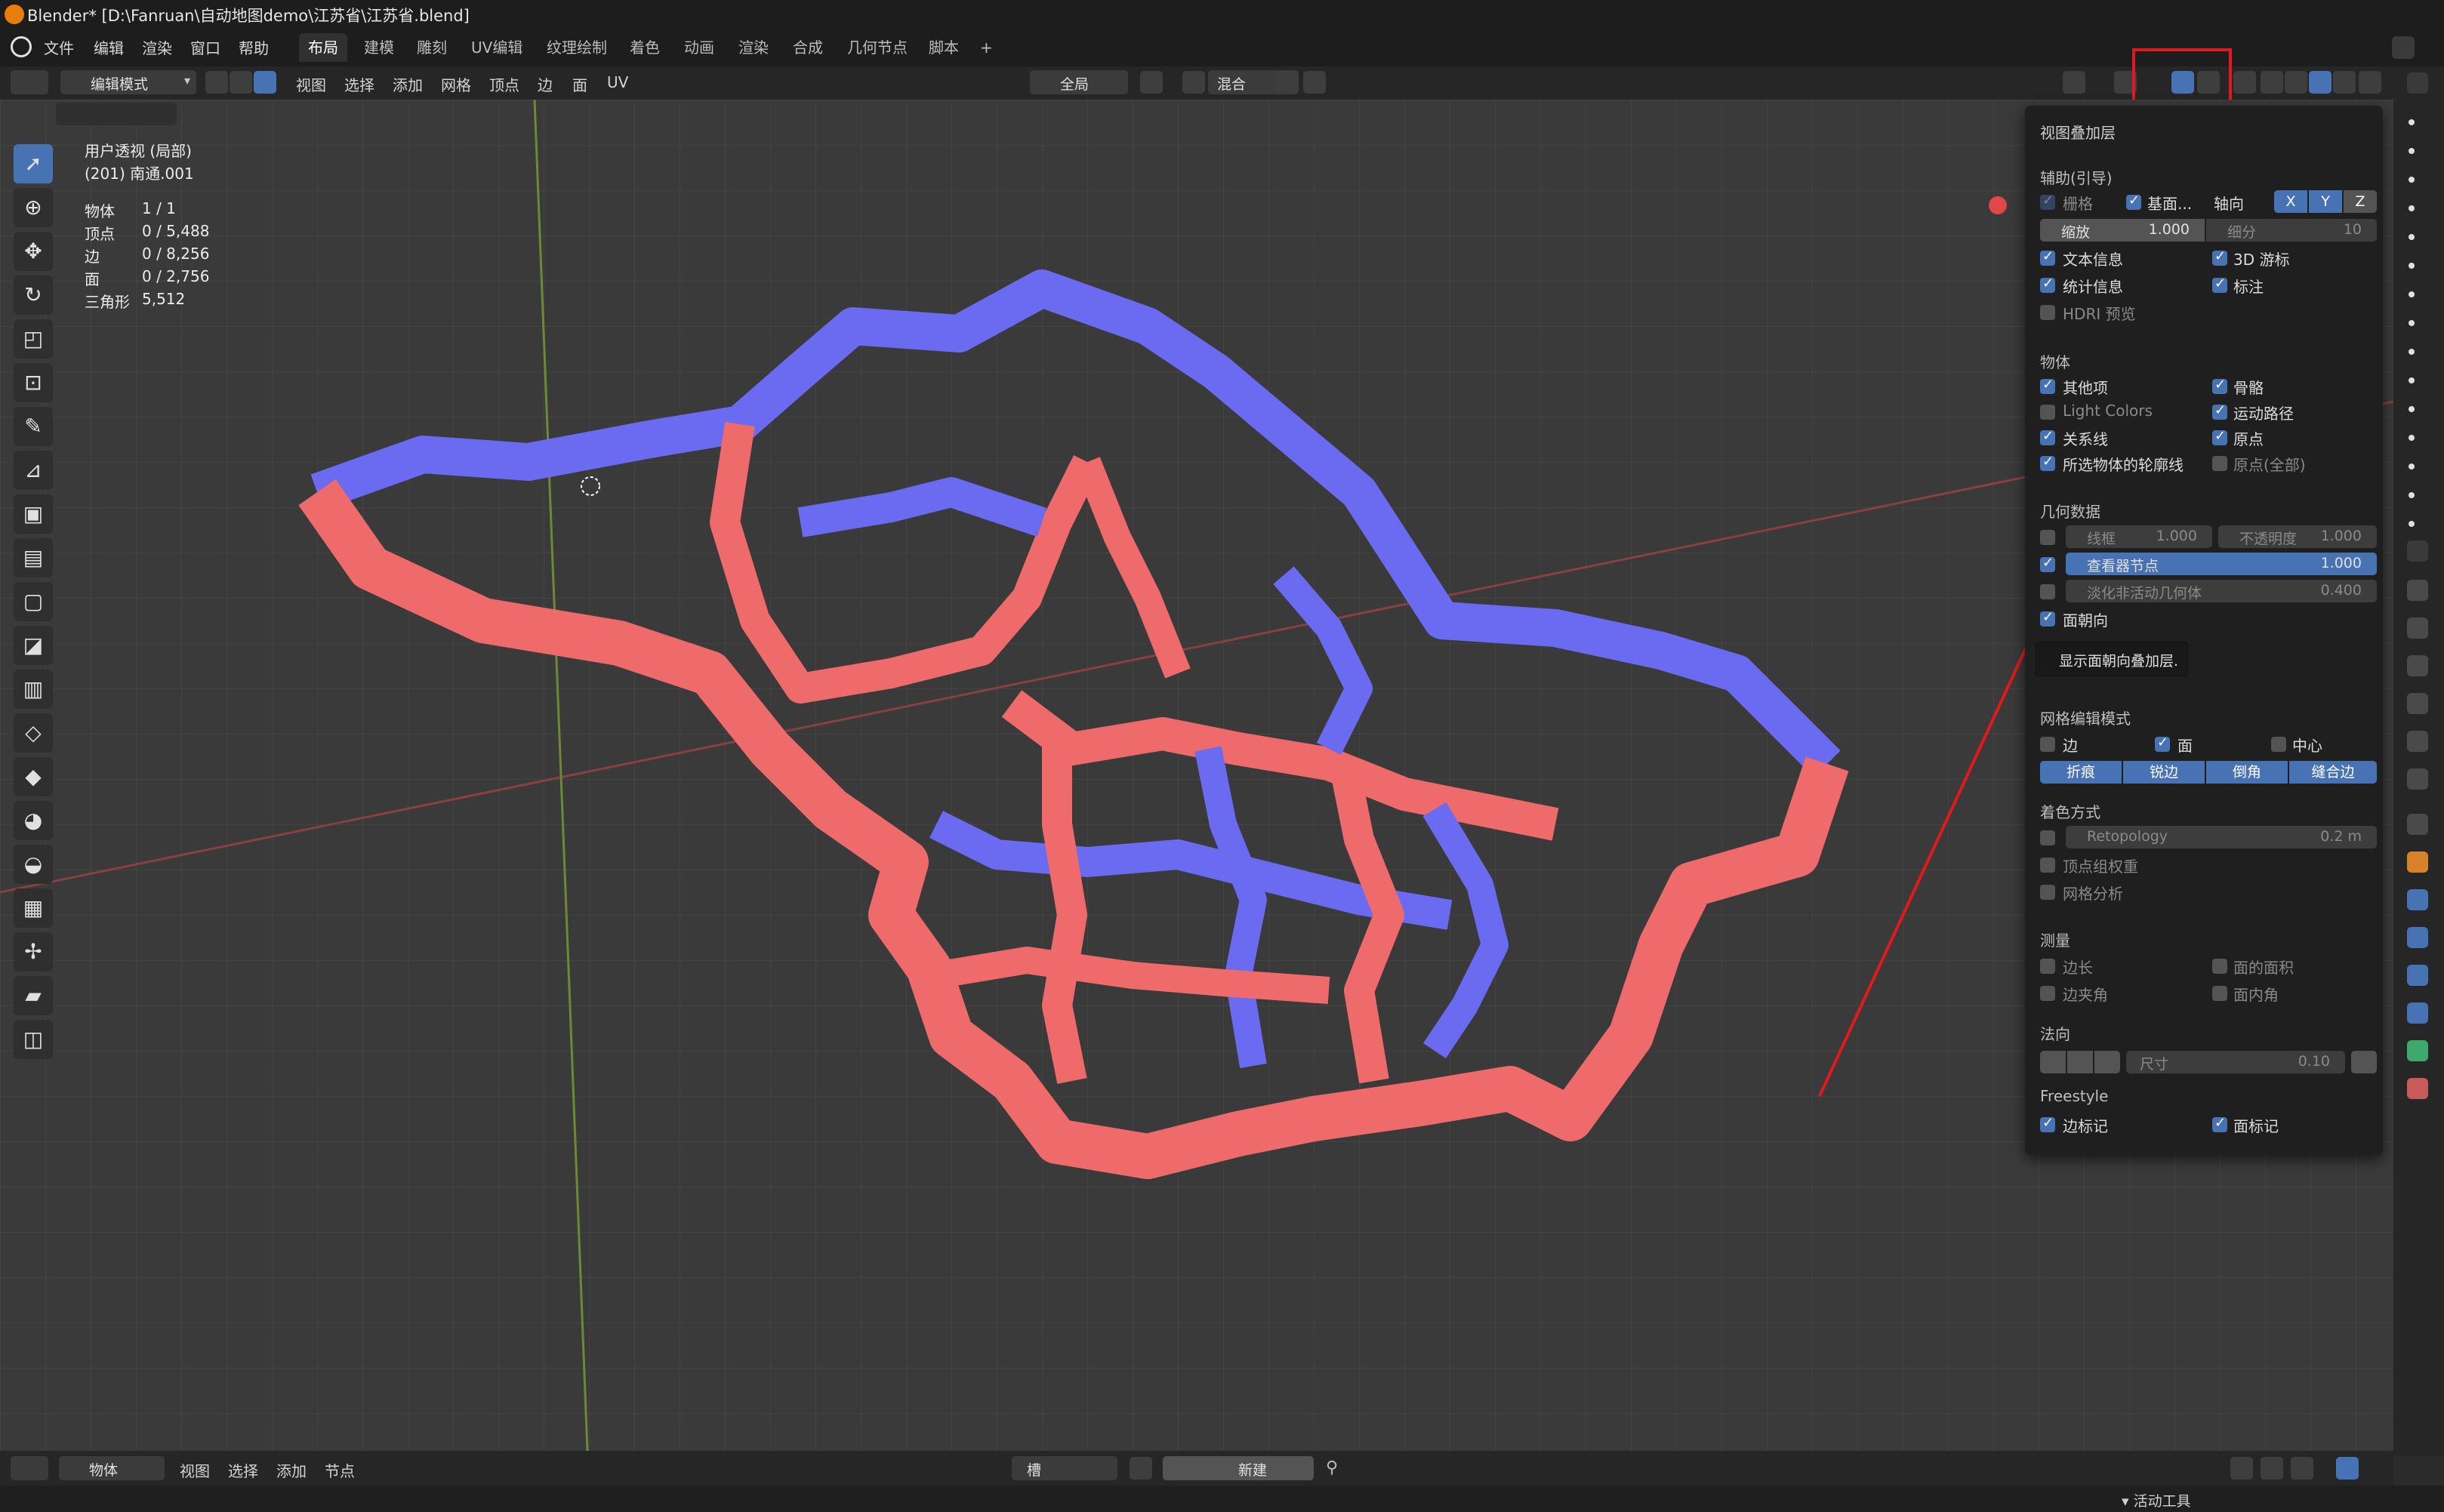 This screenshot has width=2444, height=1512. What do you see at coordinates (21, 46) in the screenshot?
I see `blender-menu-icon` at bounding box center [21, 46].